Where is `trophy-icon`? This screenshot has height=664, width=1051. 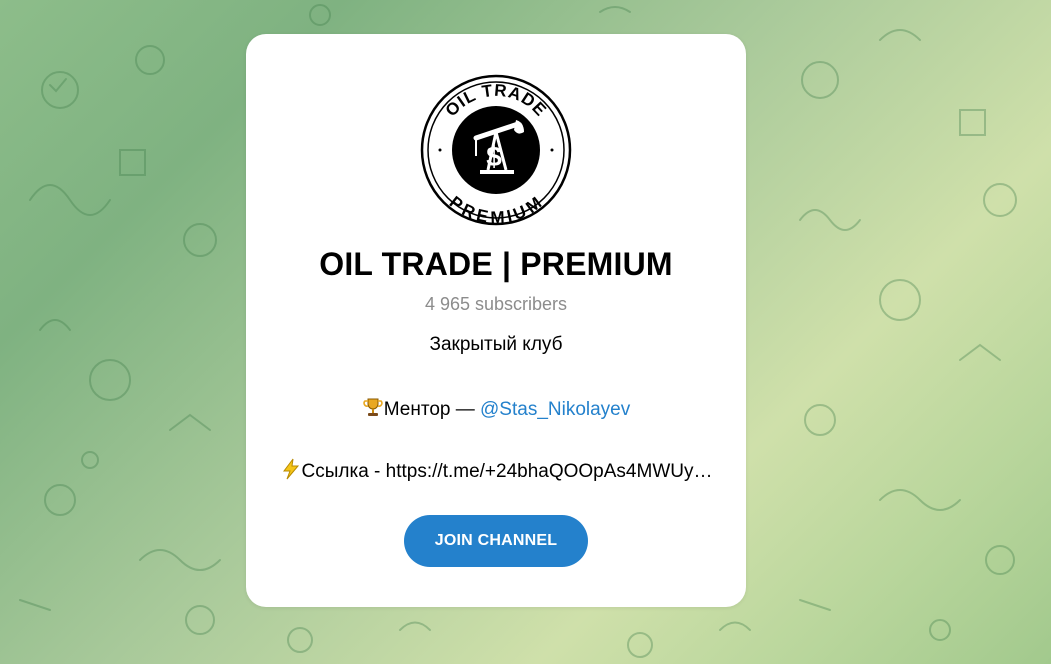
trophy-icon is located at coordinates (373, 407).